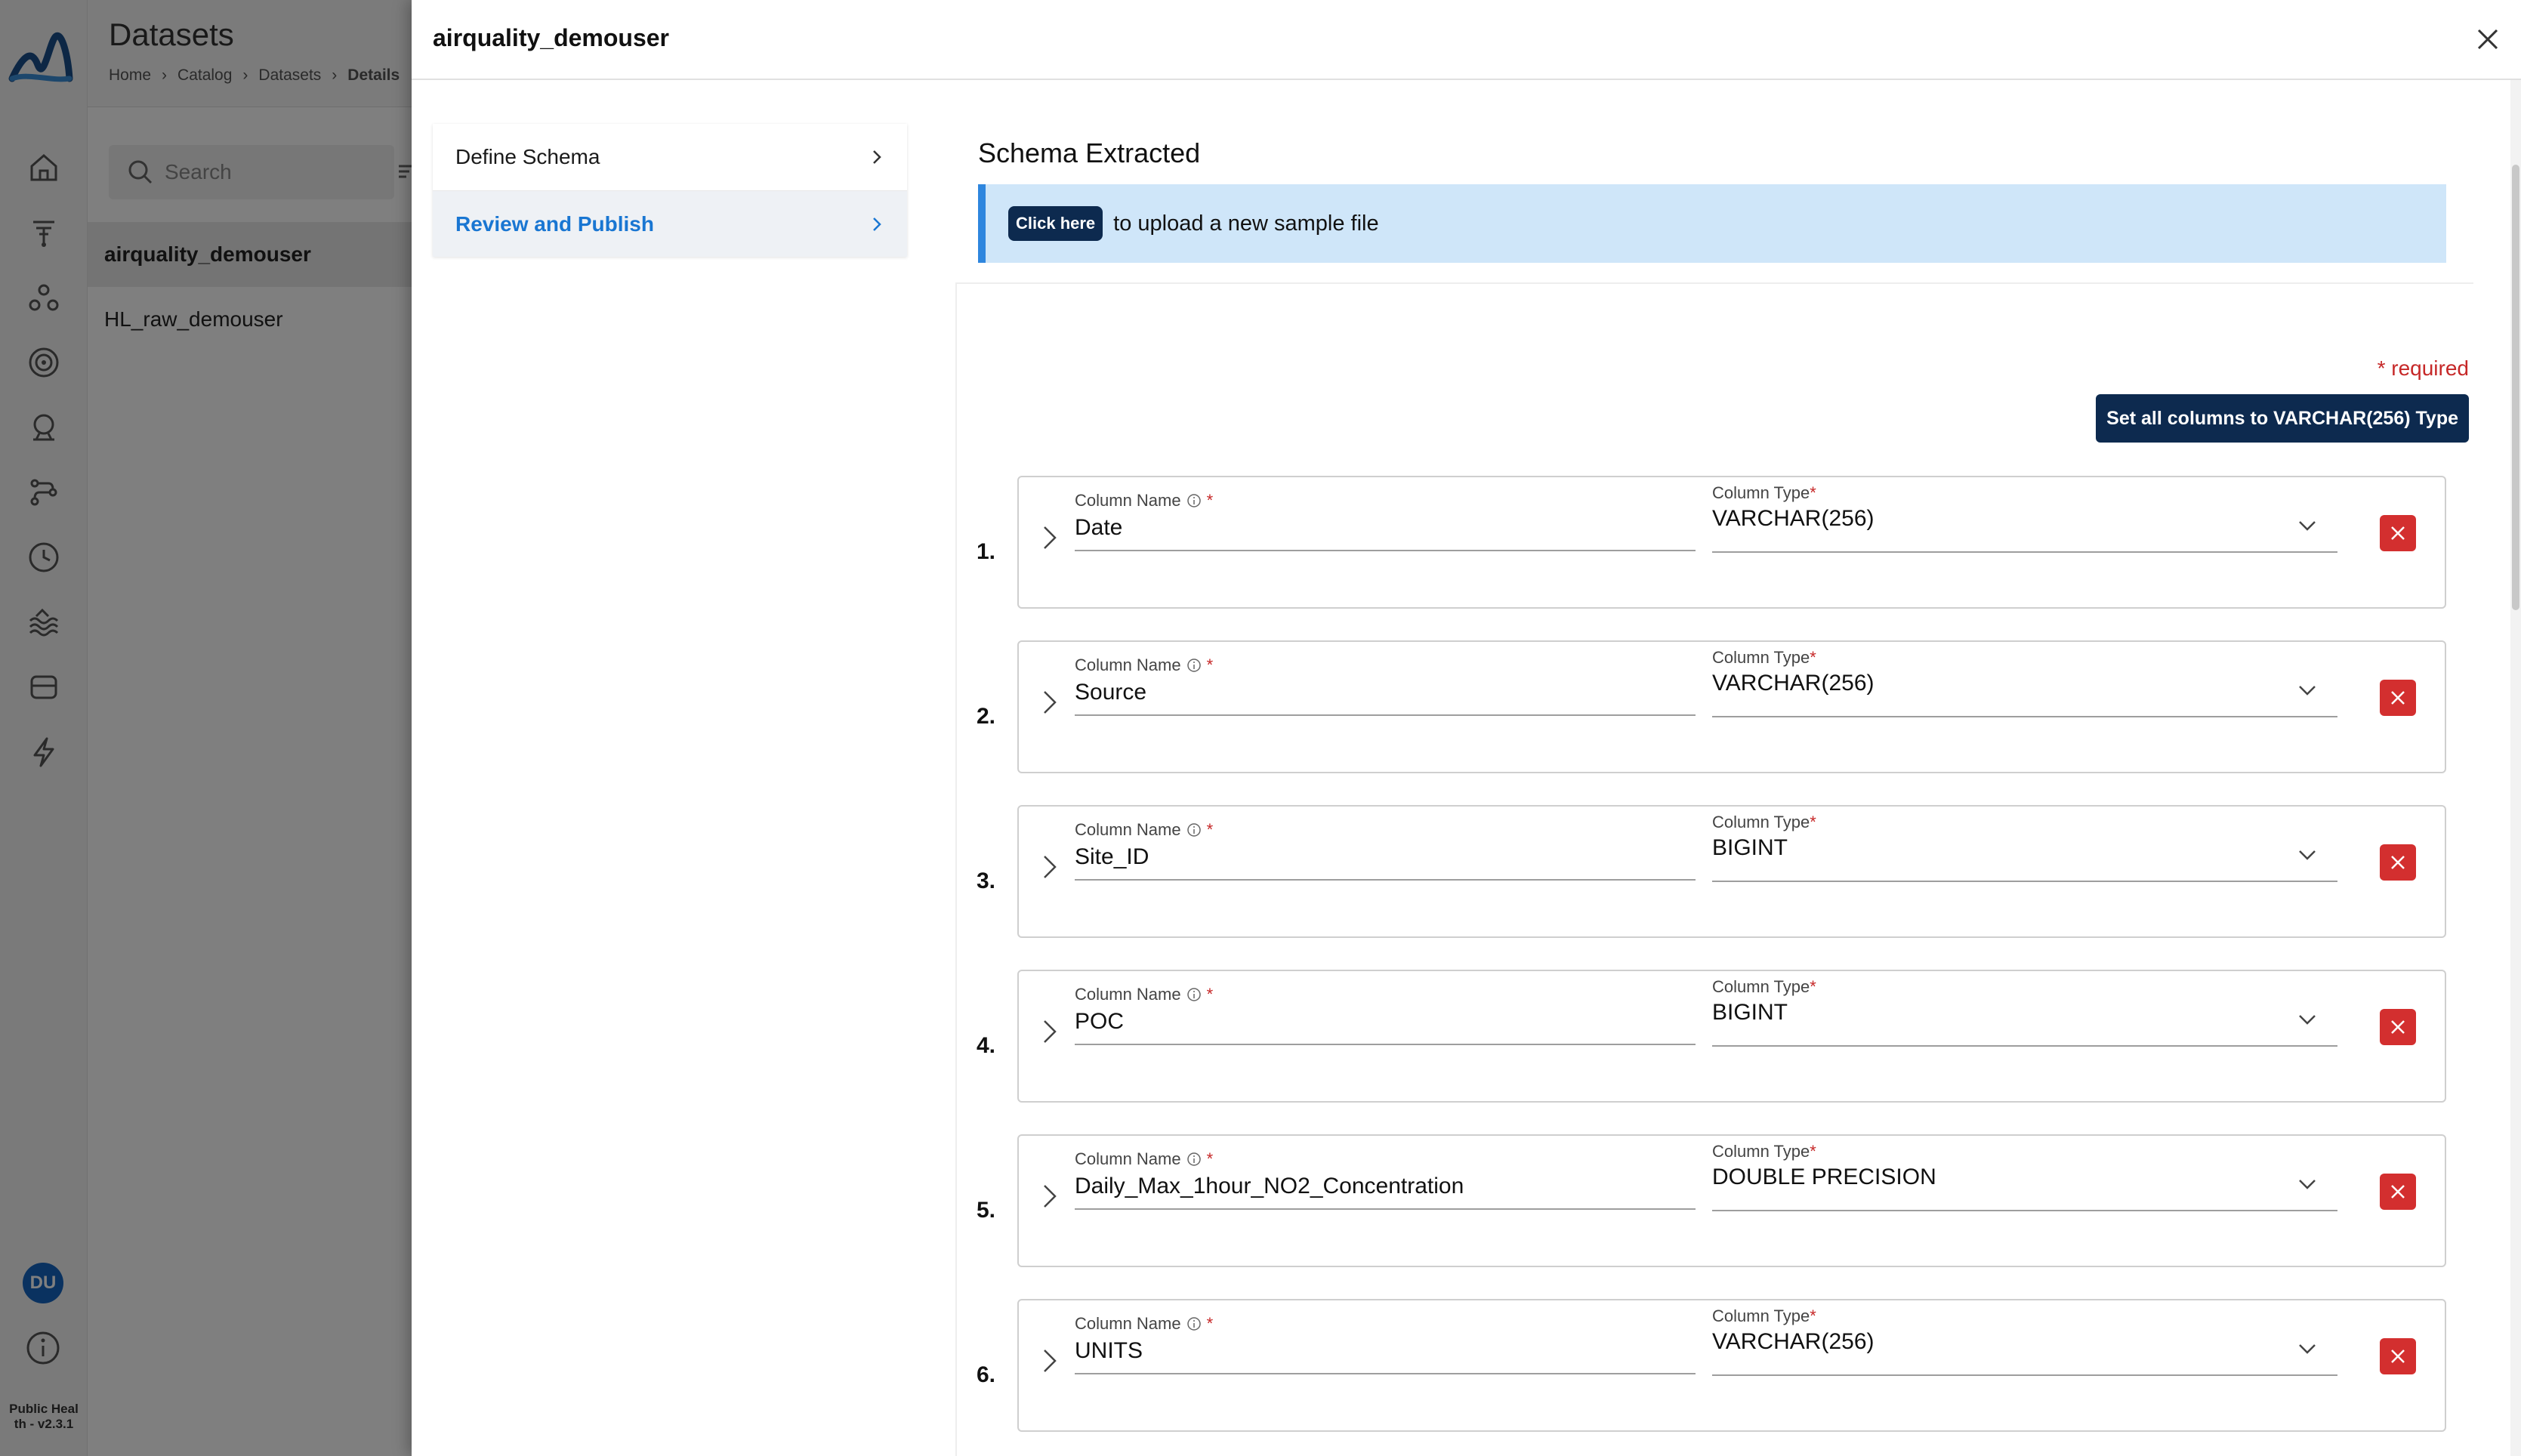 This screenshot has height=1456, width=2521. What do you see at coordinates (670, 157) in the screenshot?
I see `step-define-schema: Define Schema` at bounding box center [670, 157].